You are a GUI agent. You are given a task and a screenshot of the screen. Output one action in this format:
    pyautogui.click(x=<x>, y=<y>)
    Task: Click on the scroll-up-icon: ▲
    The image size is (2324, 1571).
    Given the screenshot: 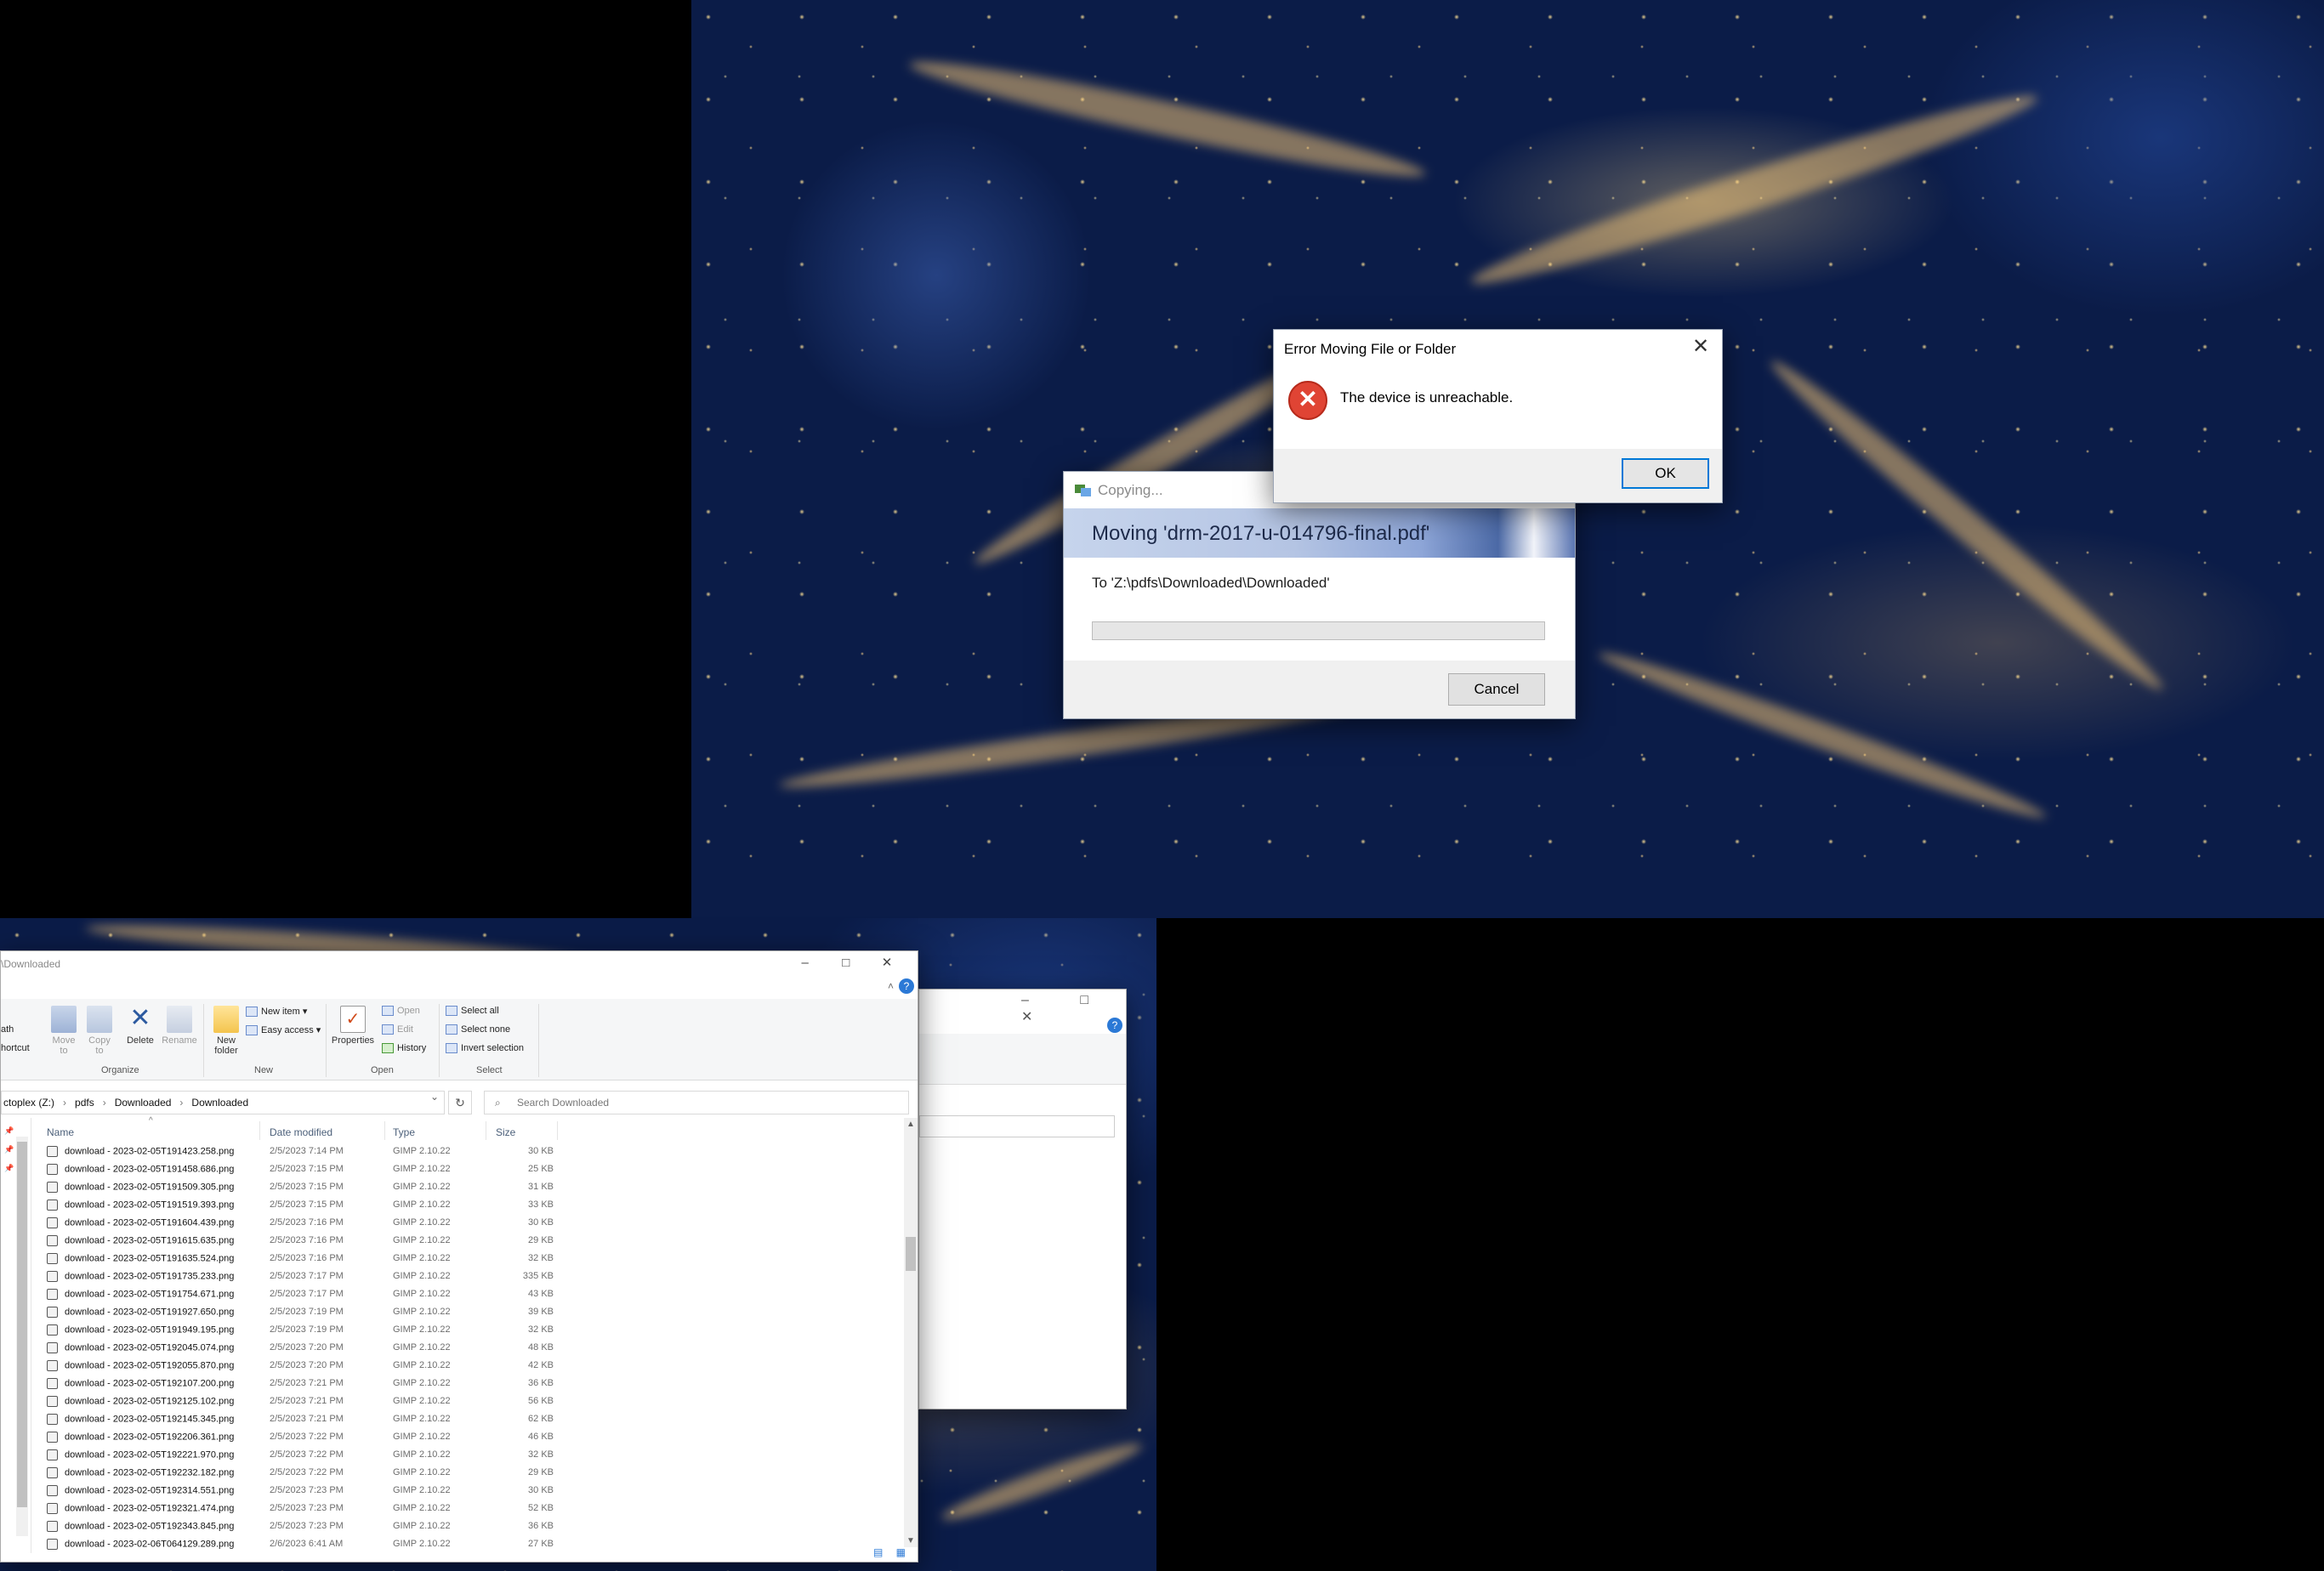 What is the action you would take?
    pyautogui.click(x=910, y=1124)
    